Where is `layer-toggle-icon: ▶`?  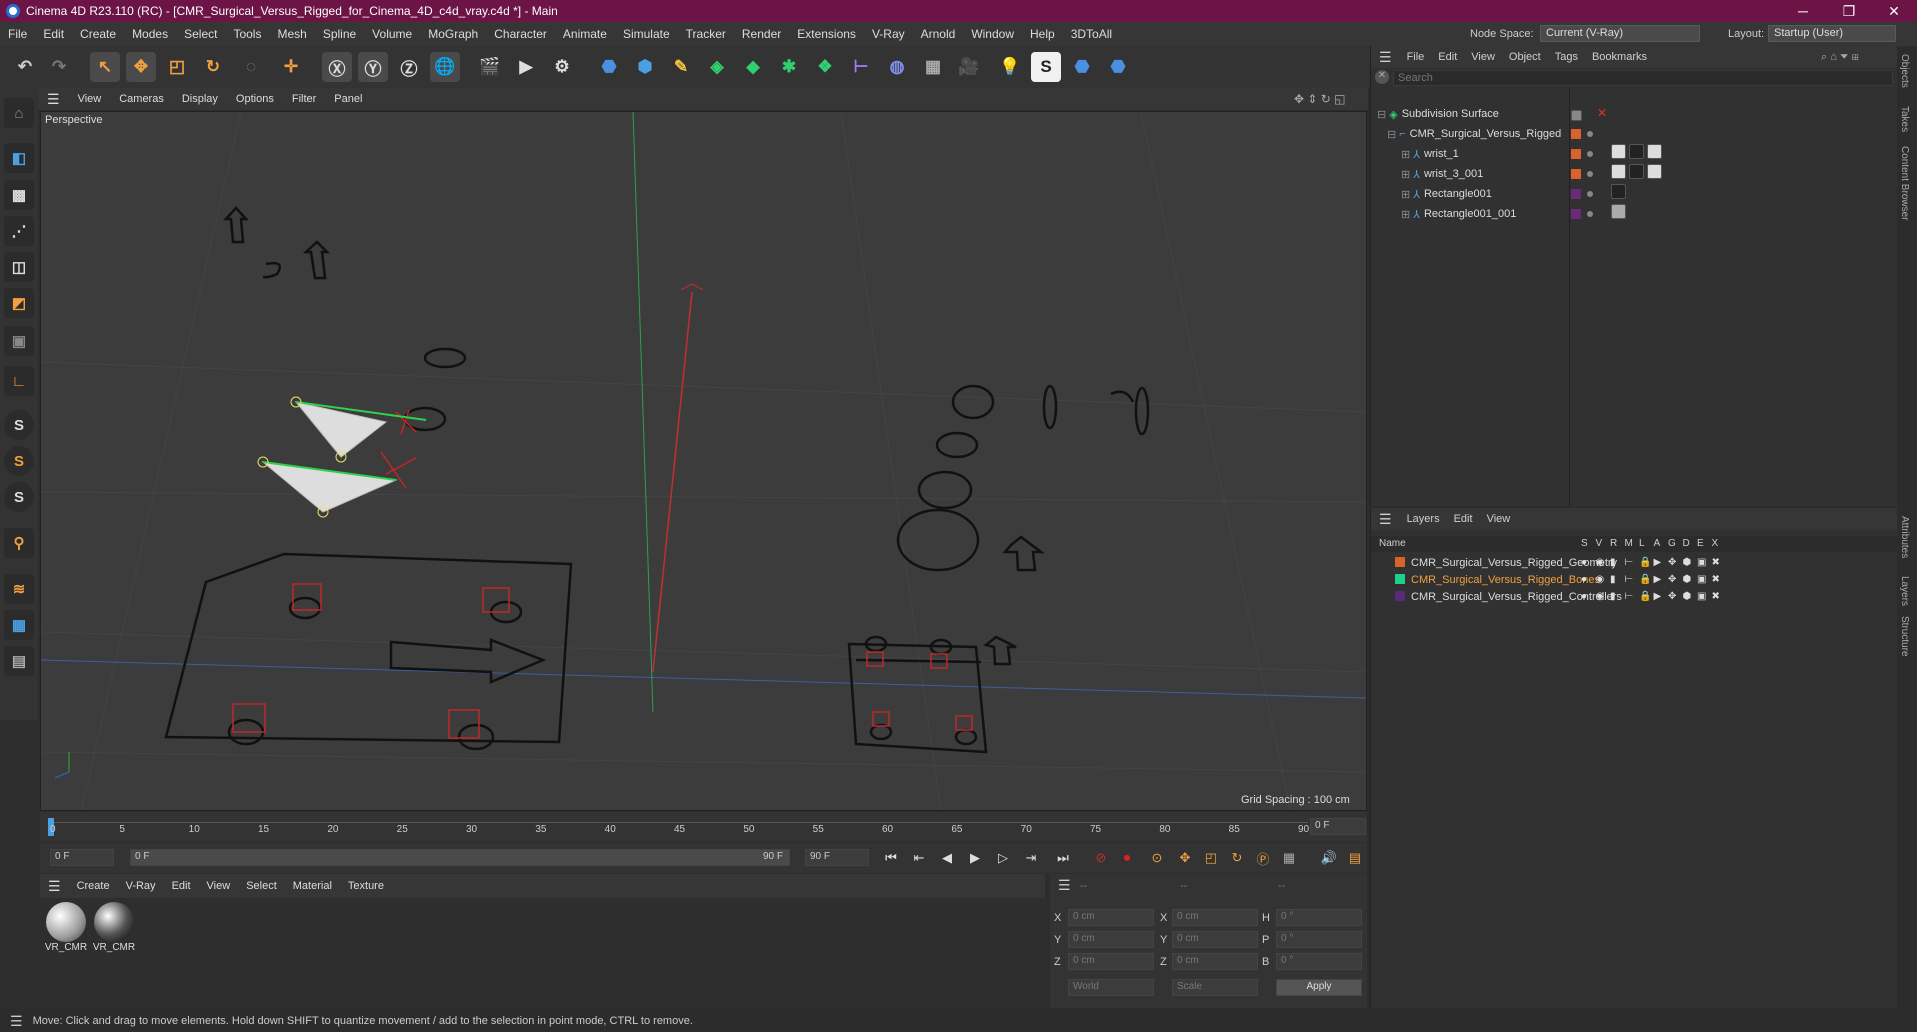 layer-toggle-icon: ▶ is located at coordinates (1658, 562).